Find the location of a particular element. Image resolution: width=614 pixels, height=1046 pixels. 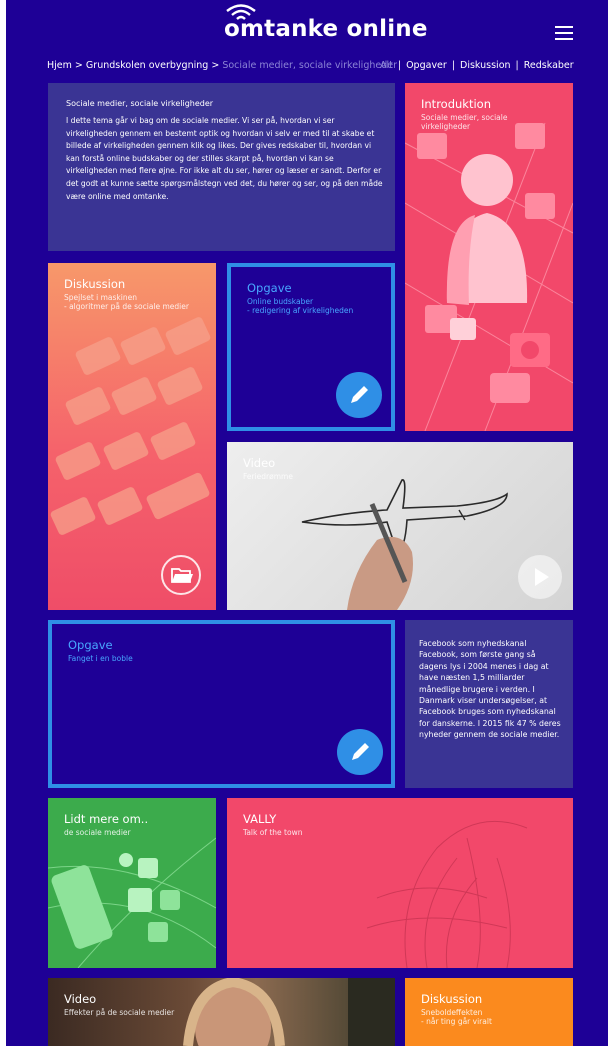

tile-vally: VALLY Talk of the town is located at coordinates (400, 883).